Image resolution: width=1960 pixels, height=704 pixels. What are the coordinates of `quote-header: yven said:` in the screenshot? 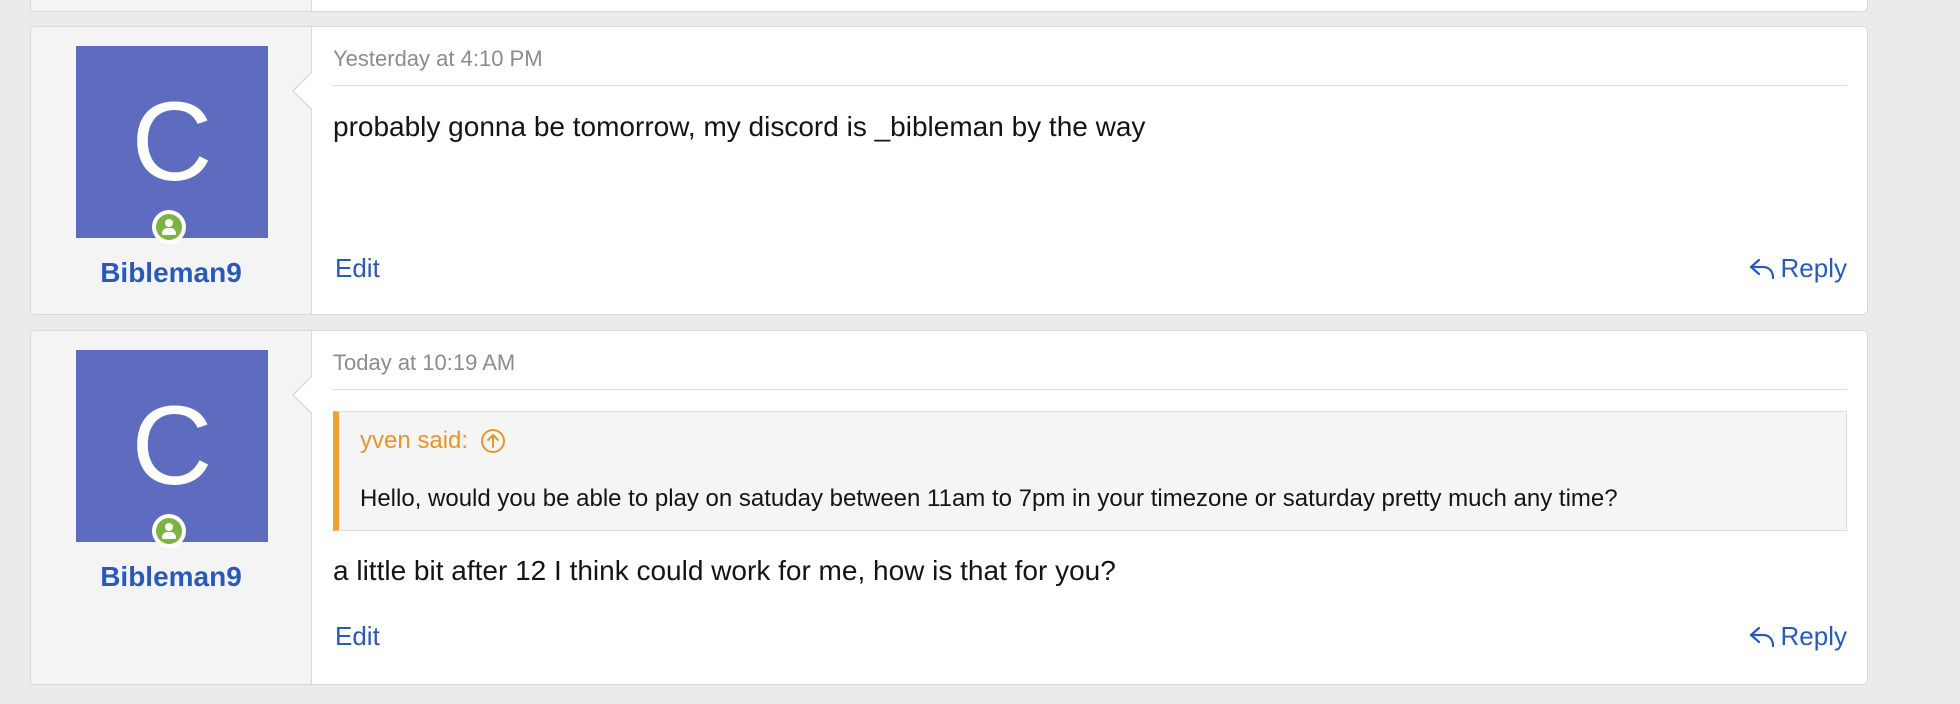 It's located at (433, 441).